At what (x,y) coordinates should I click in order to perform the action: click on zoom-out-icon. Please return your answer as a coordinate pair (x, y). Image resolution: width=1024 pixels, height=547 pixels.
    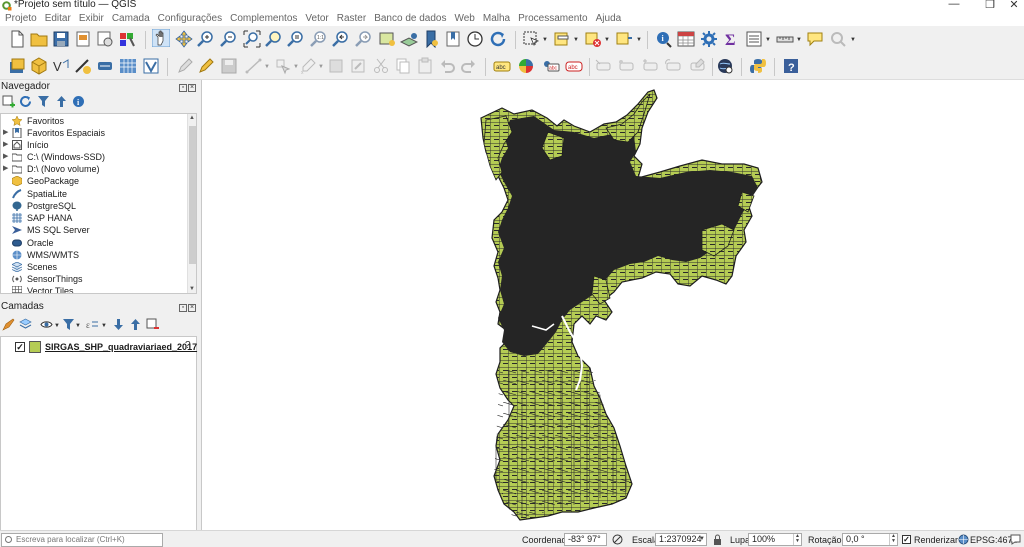
    Looking at the image, I should click on (229, 39).